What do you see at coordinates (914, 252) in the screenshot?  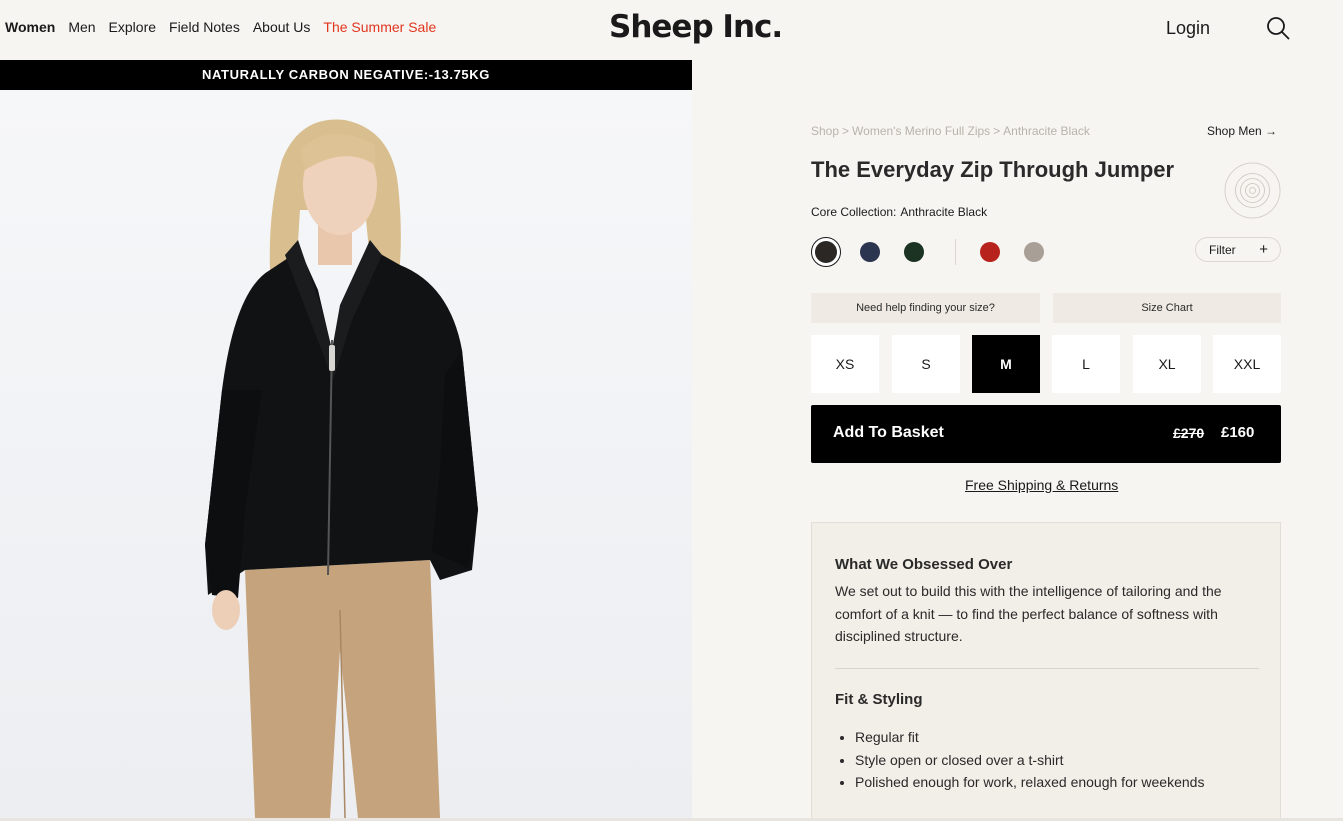 I see `swatch-forest-green` at bounding box center [914, 252].